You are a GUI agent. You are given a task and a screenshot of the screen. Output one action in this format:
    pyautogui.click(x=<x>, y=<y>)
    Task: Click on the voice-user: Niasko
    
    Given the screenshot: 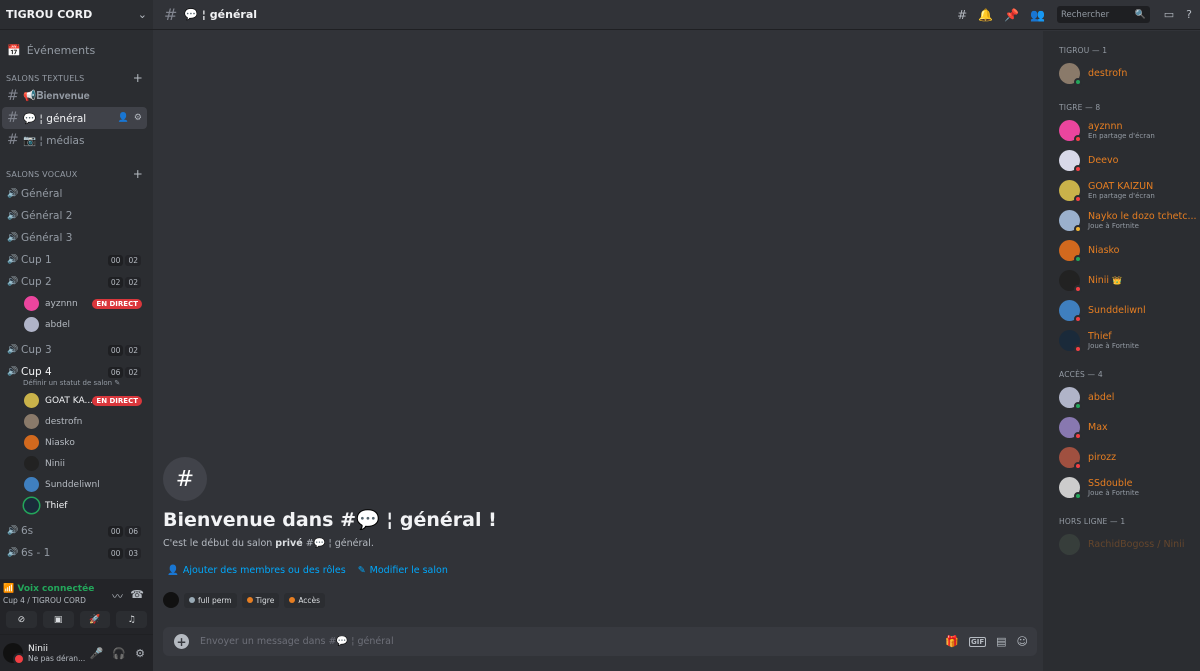 What is the action you would take?
    pyautogui.click(x=76, y=442)
    